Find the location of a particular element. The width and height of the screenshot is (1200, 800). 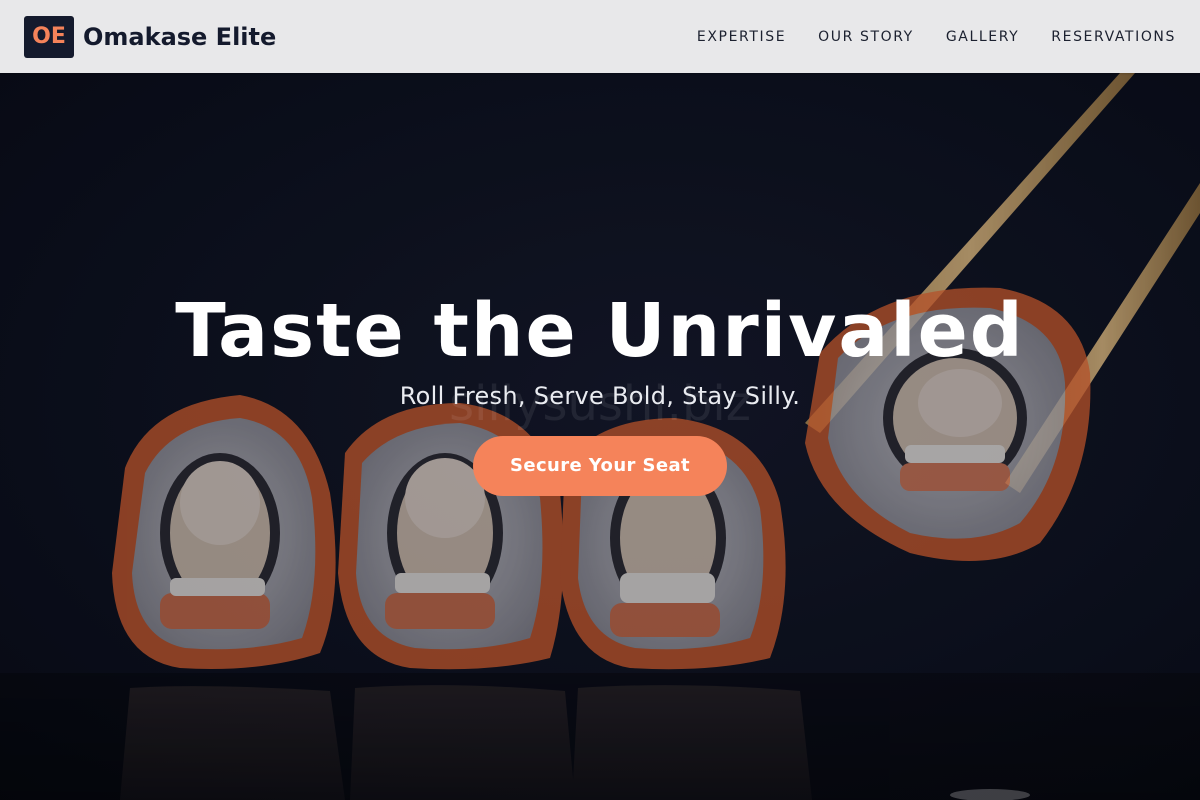

nav-link-gallery: GALLERY is located at coordinates (982, 37).